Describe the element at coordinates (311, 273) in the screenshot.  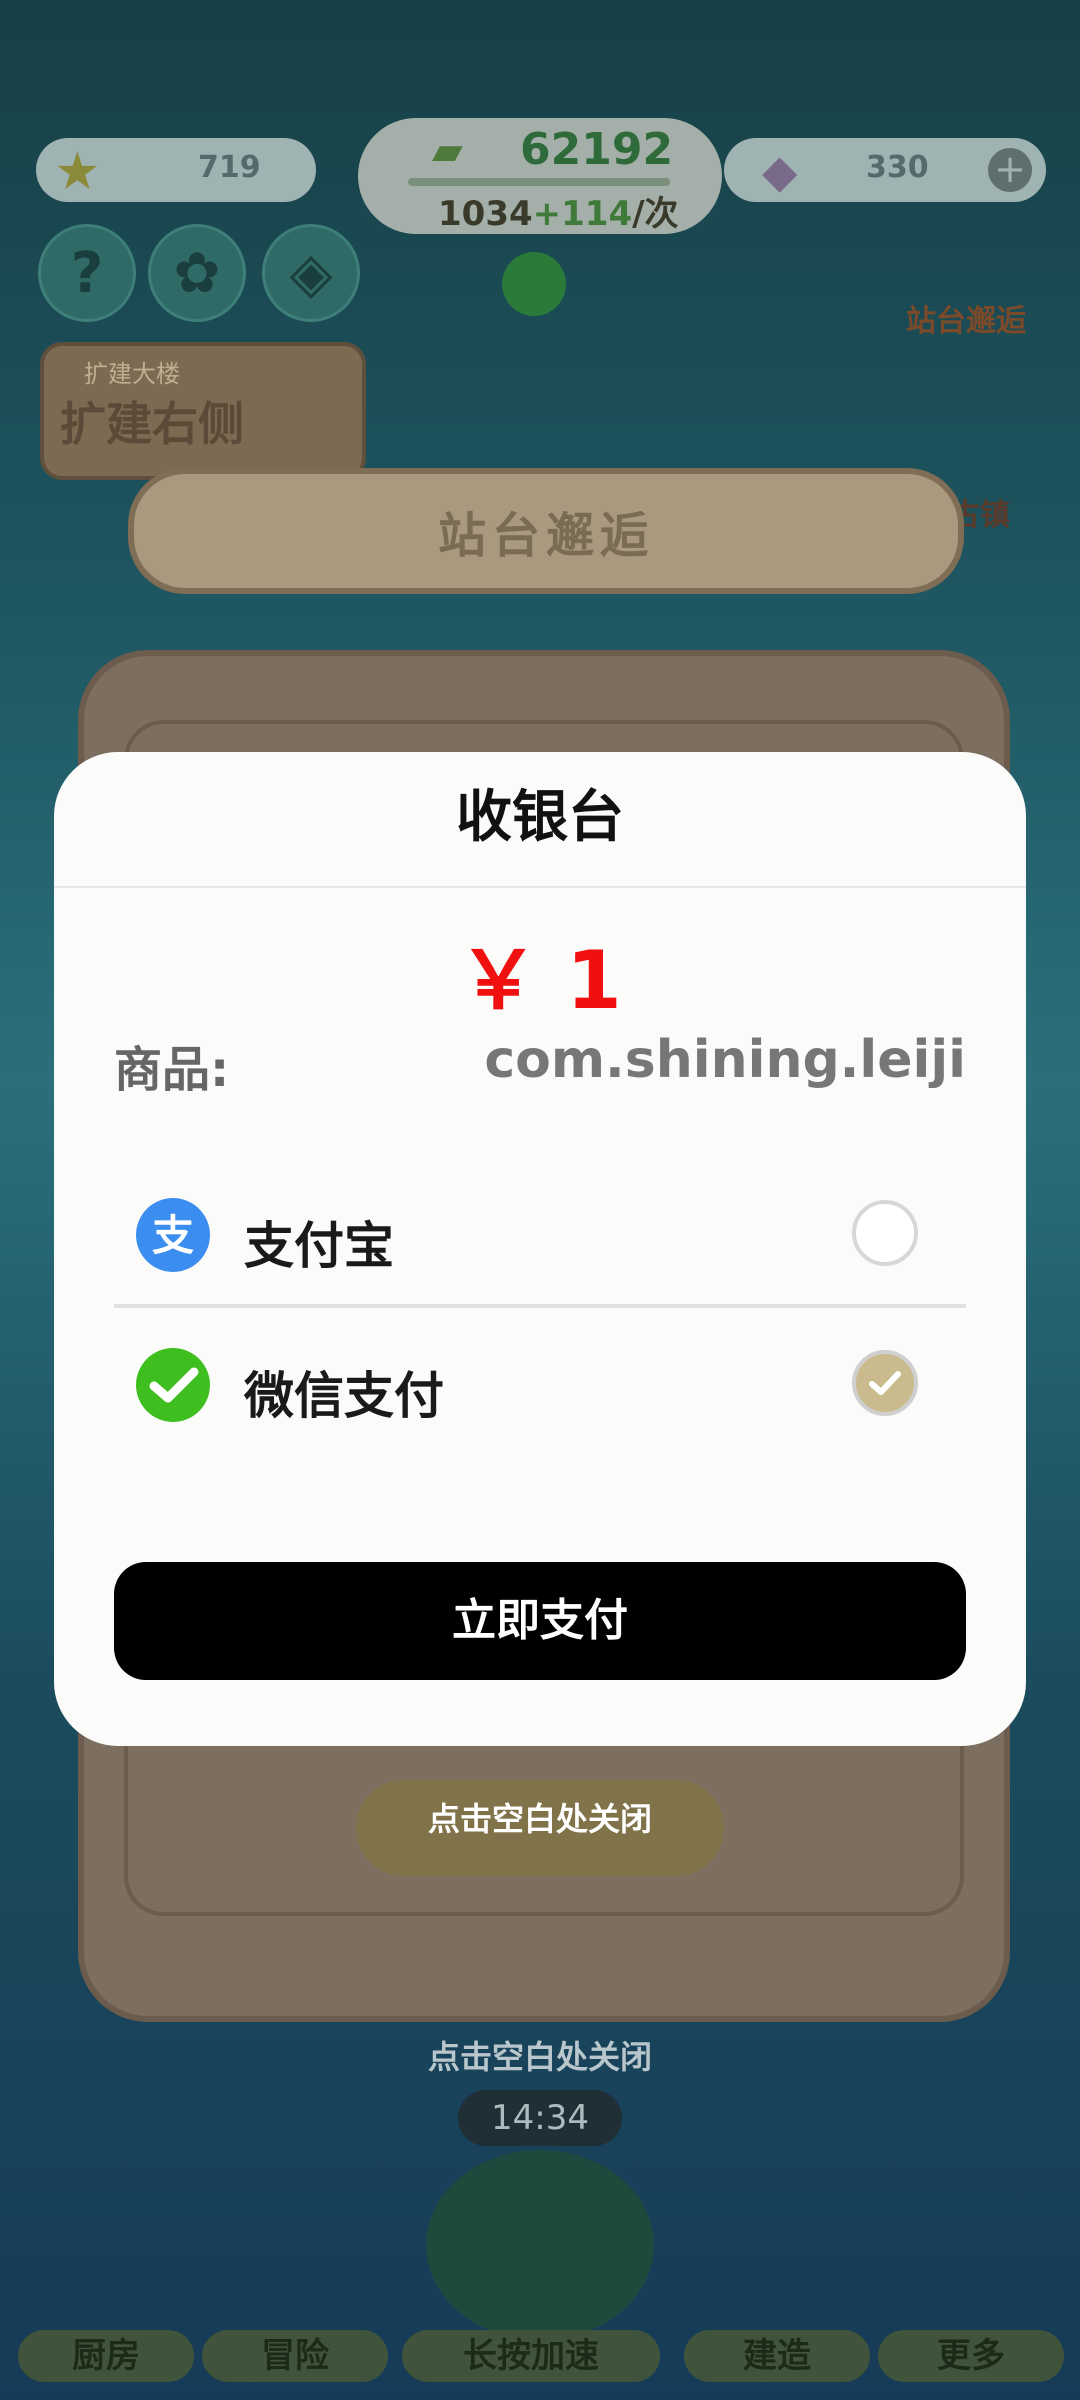
I see `gift-button: ◈` at that location.